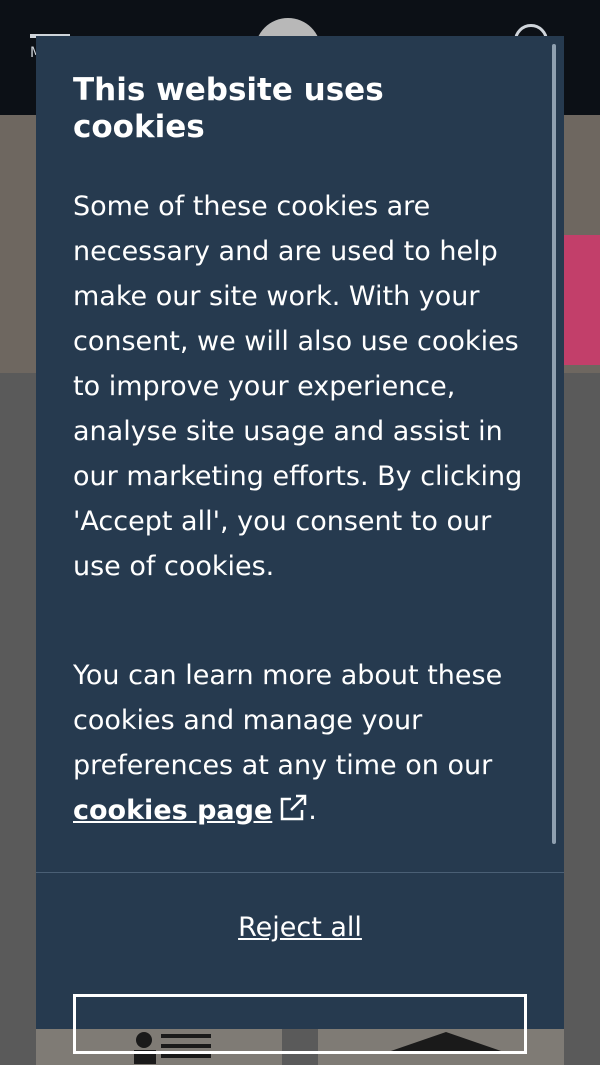  Describe the element at coordinates (228, 108) in the screenshot. I see `dialog-title: This website uses cookies` at that location.